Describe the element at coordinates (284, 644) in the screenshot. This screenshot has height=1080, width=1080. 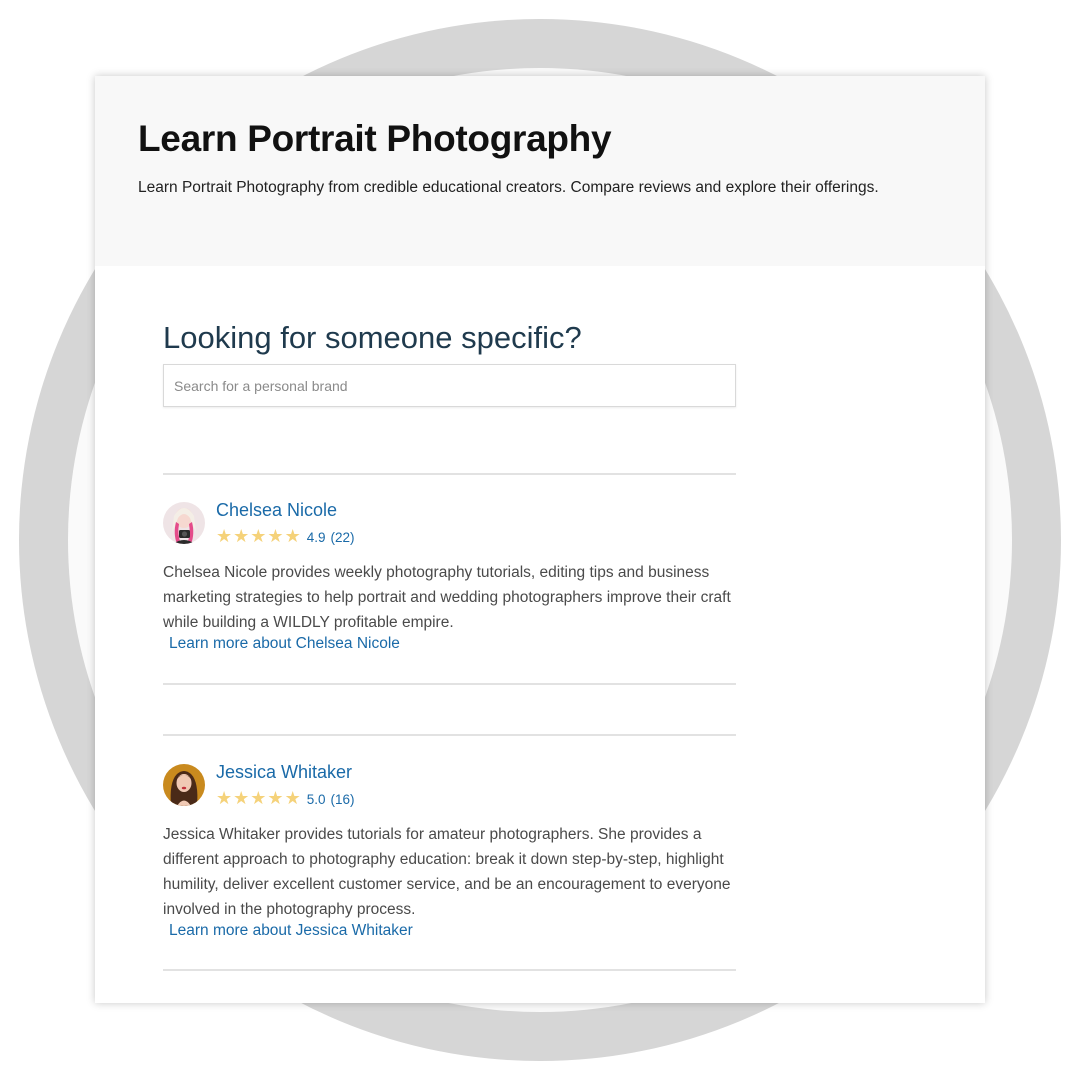
I see `learn-more-link: Learn more about Chelsea Nicole` at that location.